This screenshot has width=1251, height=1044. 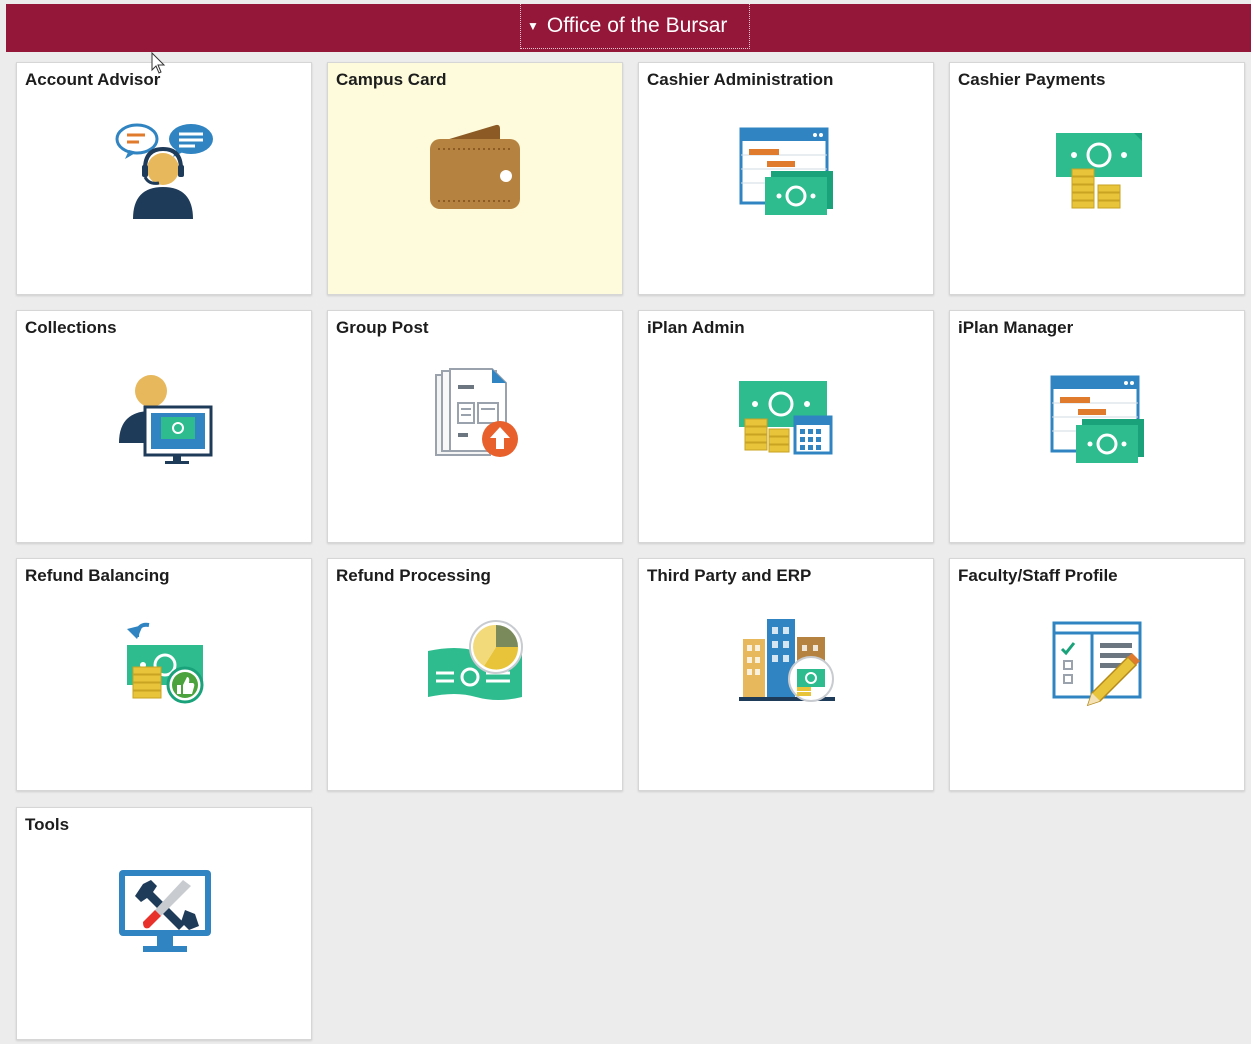 What do you see at coordinates (1016, 327) in the screenshot?
I see `tile-title: iPlan Manager` at bounding box center [1016, 327].